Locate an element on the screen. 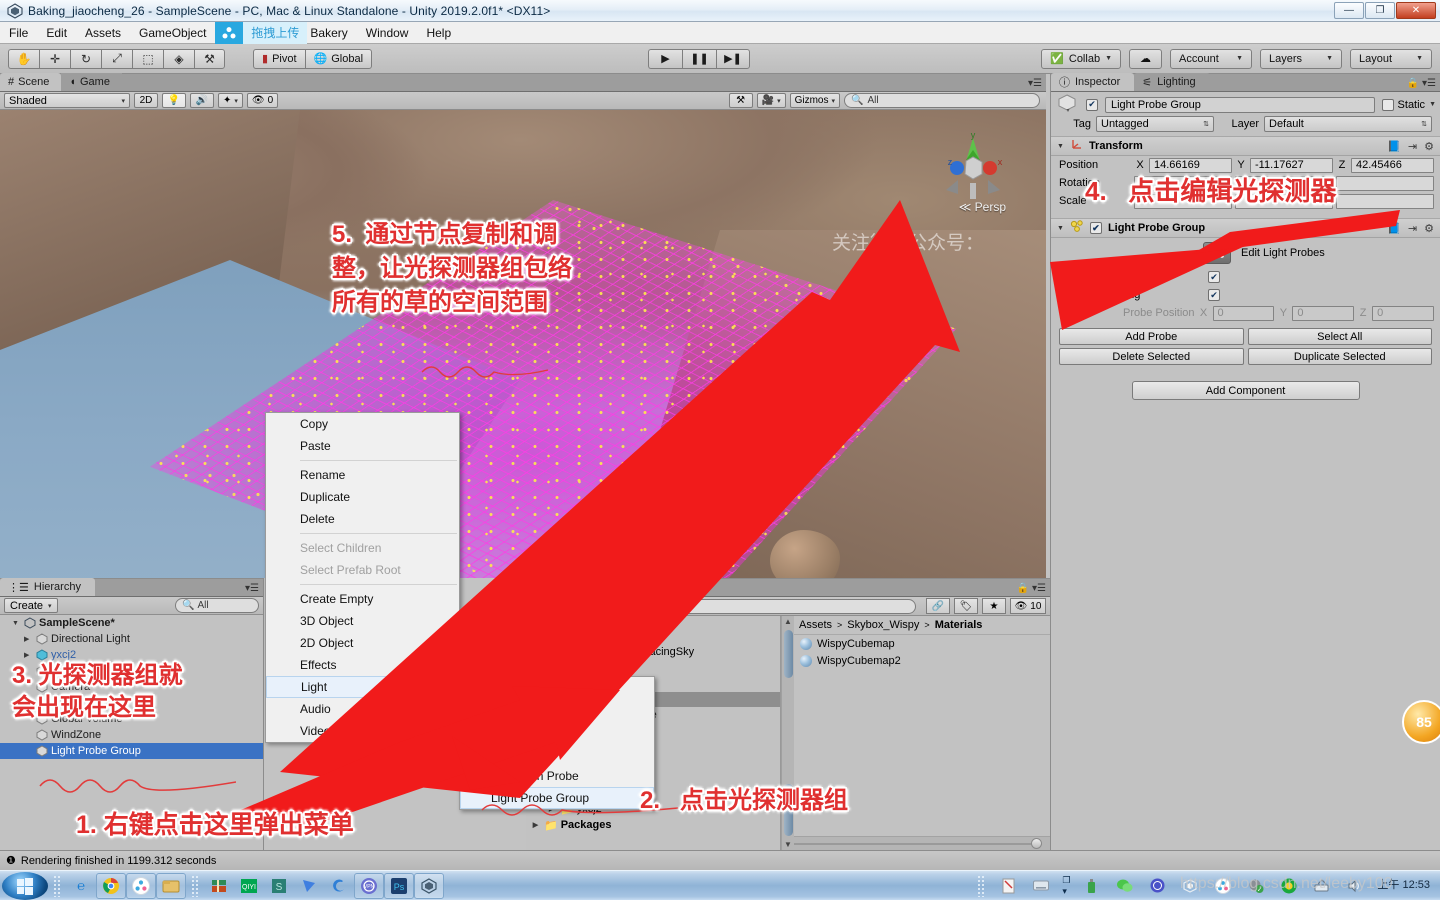 Image resolution: width=1440 pixels, height=900 pixels. gameobject-enabled-checkbox: ✔ is located at coordinates (1092, 104).